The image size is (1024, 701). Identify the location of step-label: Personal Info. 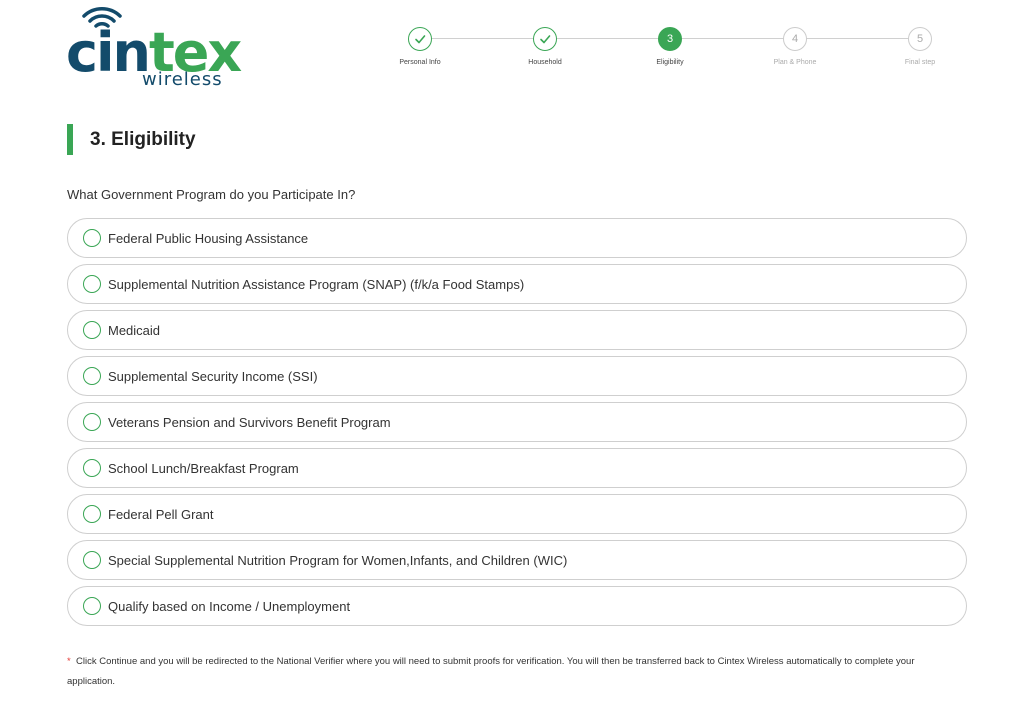
(420, 62).